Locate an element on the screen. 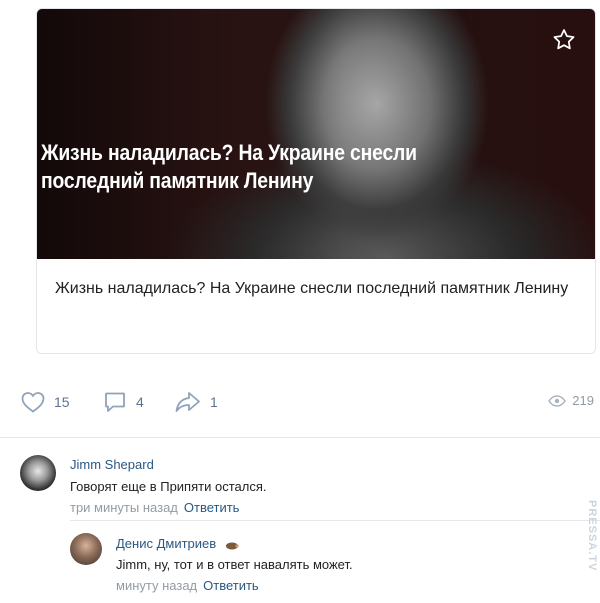 Image resolution: width=600 pixels, height=603 pixels. watermark: PRESSA.TV is located at coordinates (592, 536).